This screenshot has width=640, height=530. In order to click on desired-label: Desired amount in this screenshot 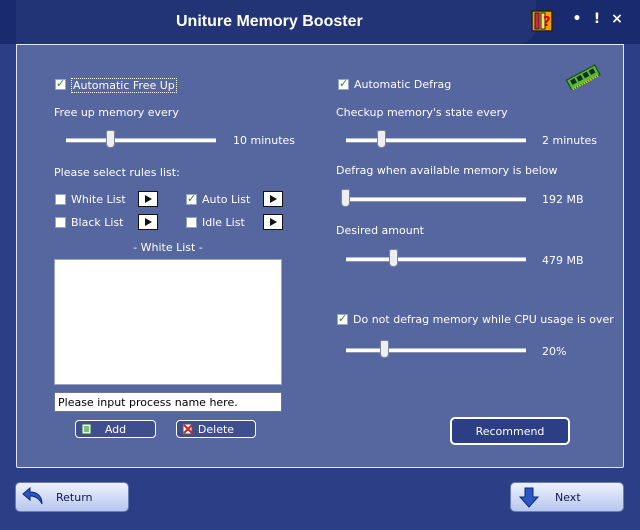, I will do `click(380, 230)`.